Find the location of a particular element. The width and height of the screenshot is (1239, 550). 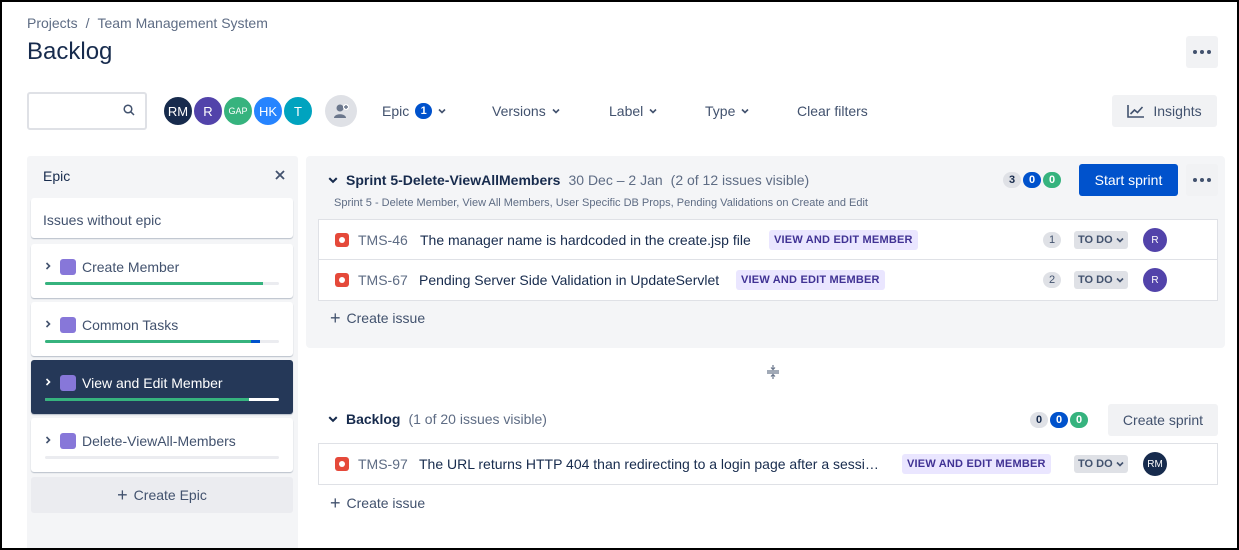

sprint-more-button is located at coordinates (1202, 180).